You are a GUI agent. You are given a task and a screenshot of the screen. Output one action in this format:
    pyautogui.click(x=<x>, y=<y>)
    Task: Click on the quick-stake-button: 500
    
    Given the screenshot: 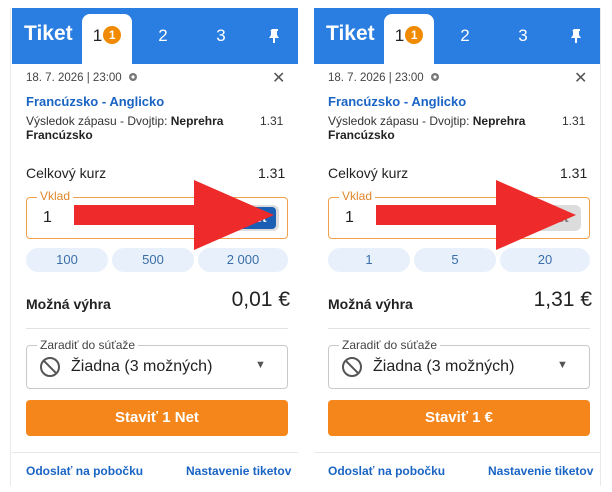 What is the action you would take?
    pyautogui.click(x=153, y=260)
    